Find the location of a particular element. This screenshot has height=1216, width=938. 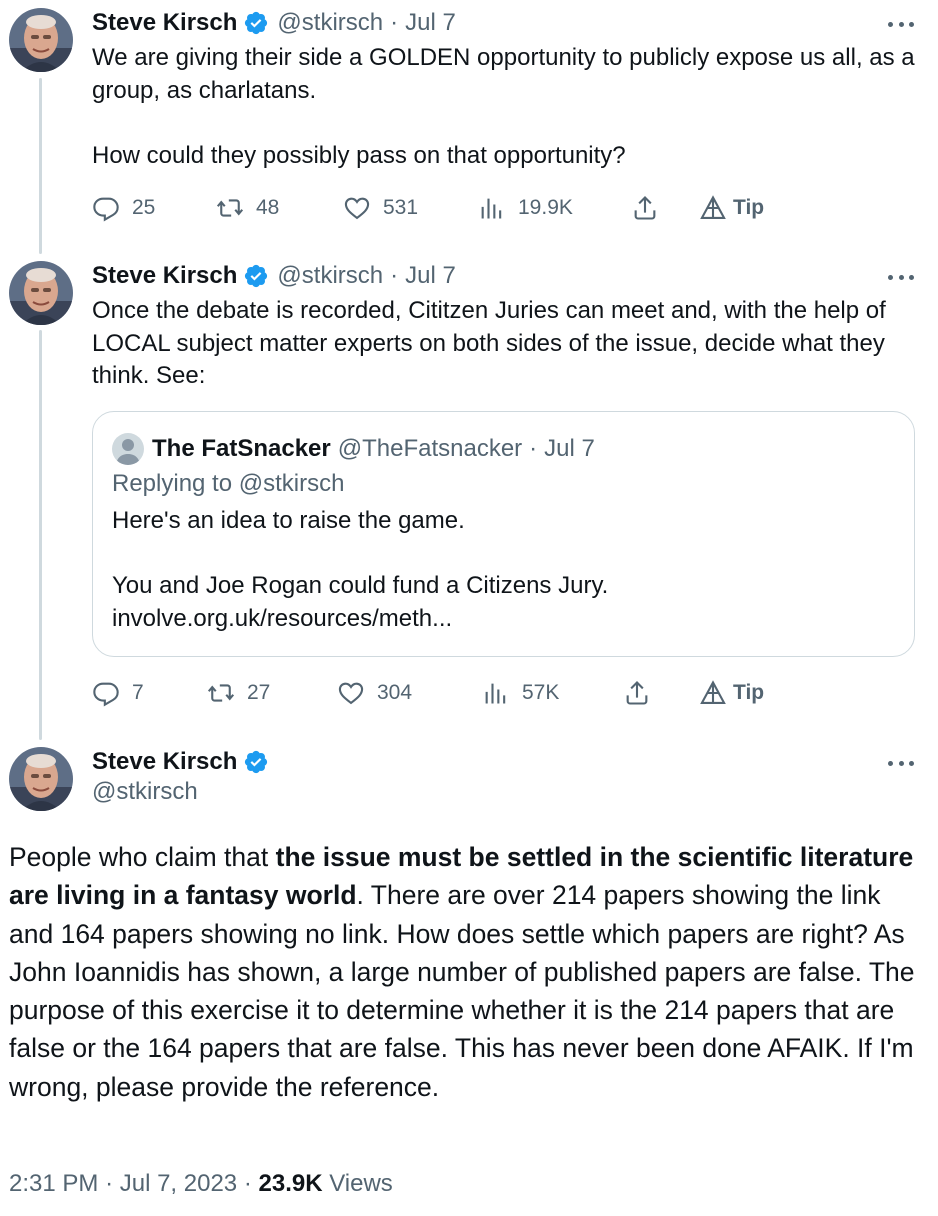

tweet-time: 2:31 PM is located at coordinates (53, 1183).